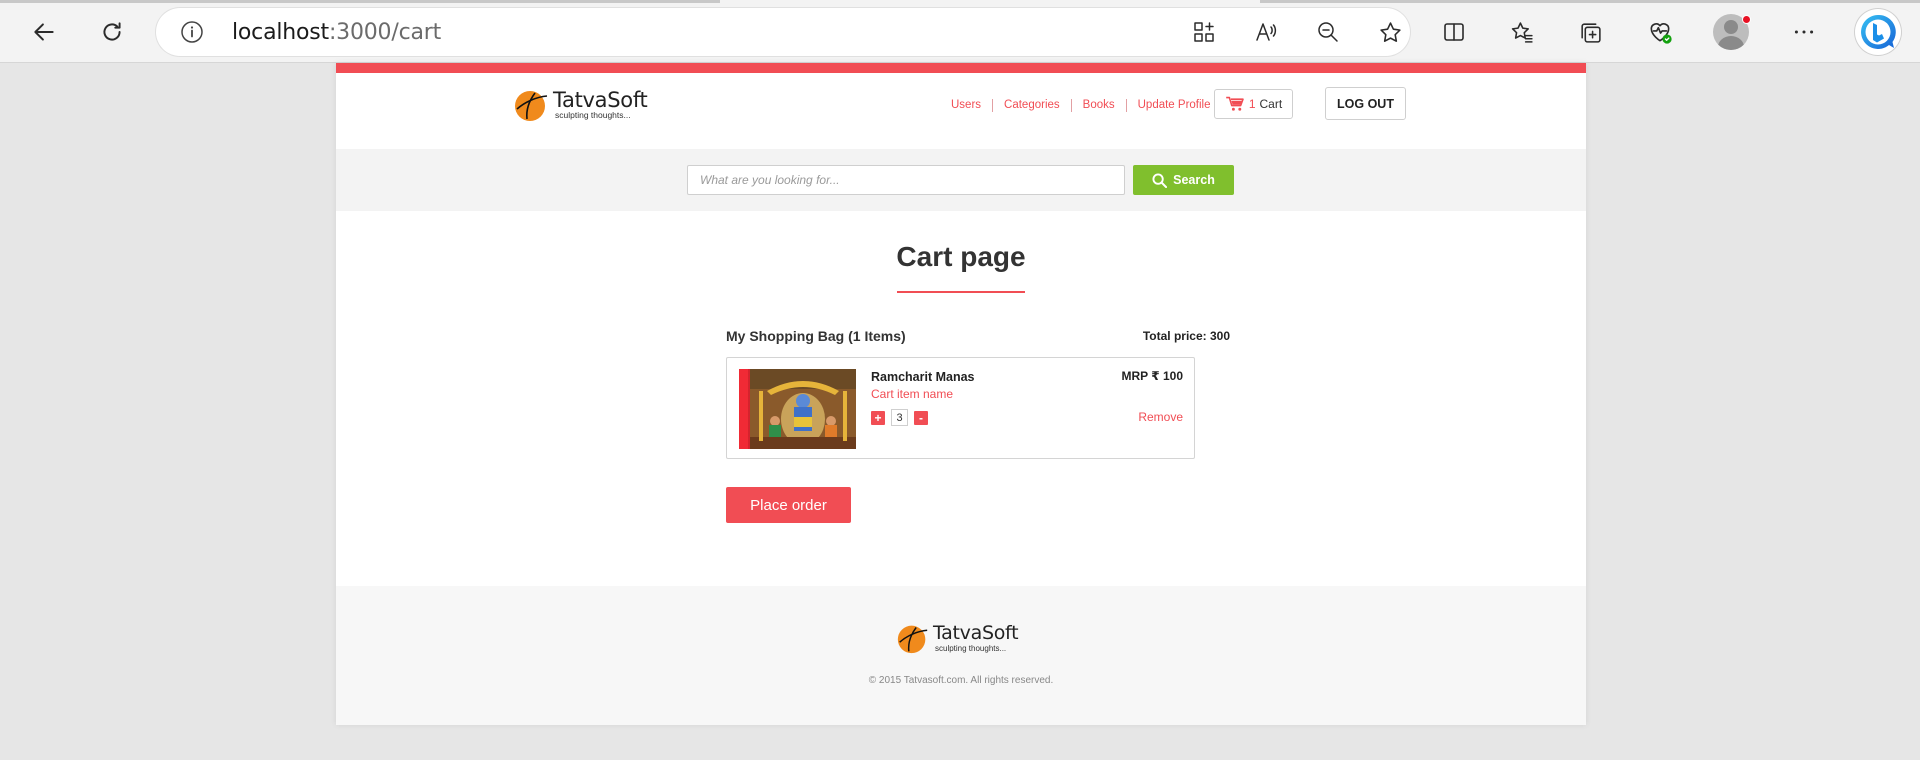 This screenshot has width=1920, height=760. I want to click on more-icon, so click(1804, 32).